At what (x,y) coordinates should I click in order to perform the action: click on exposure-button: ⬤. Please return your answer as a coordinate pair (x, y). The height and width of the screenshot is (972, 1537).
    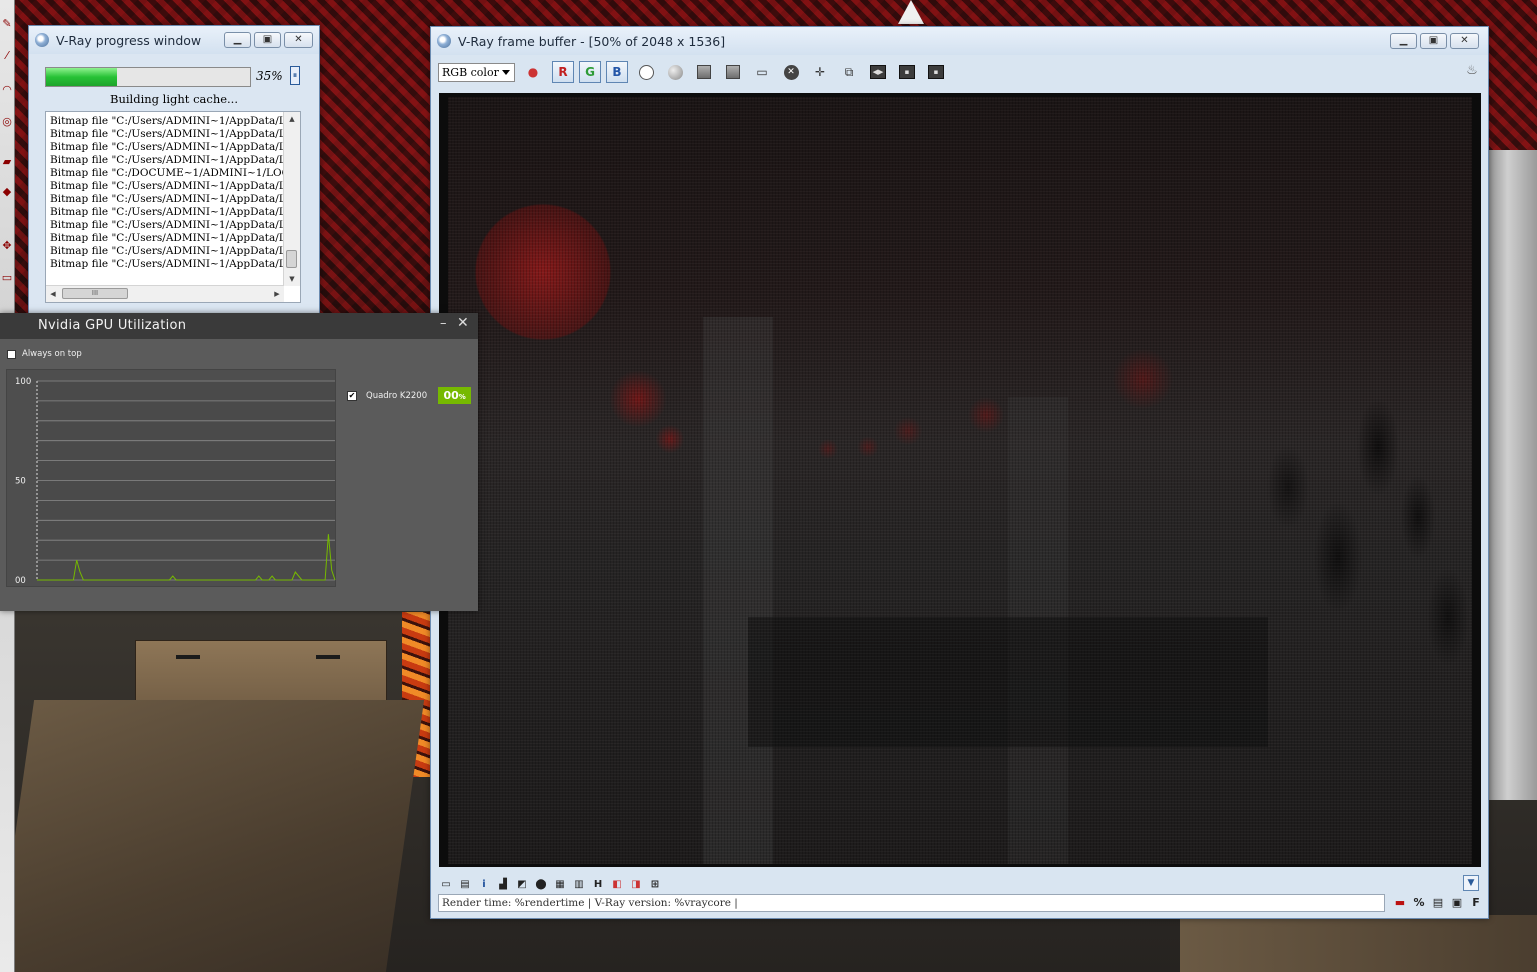
    Looking at the image, I should click on (541, 884).